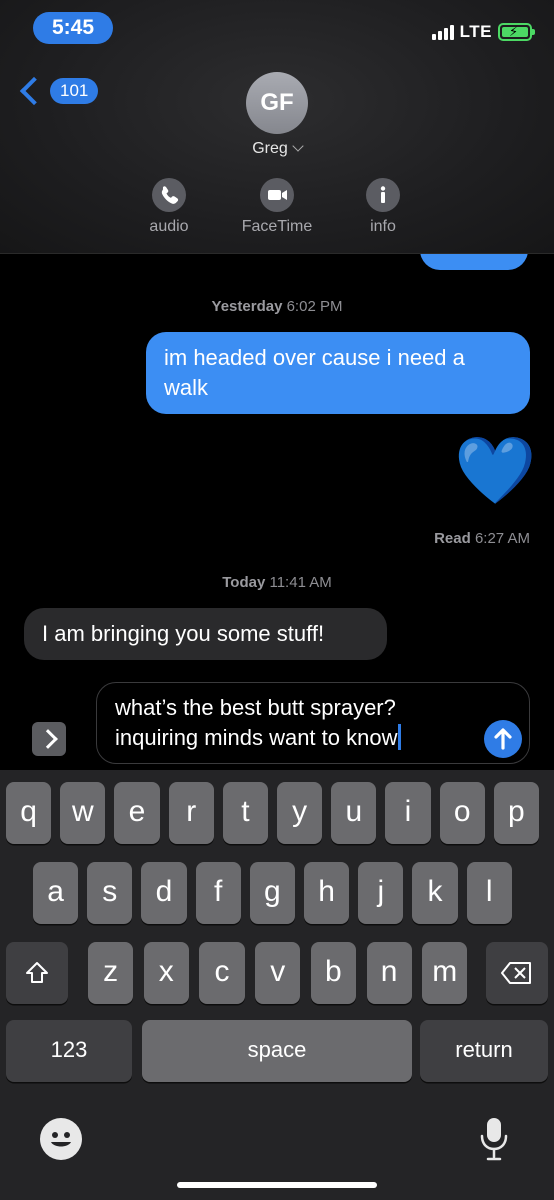 The width and height of the screenshot is (554, 1200). I want to click on timestamp-time: 6:02 PM, so click(314, 306).